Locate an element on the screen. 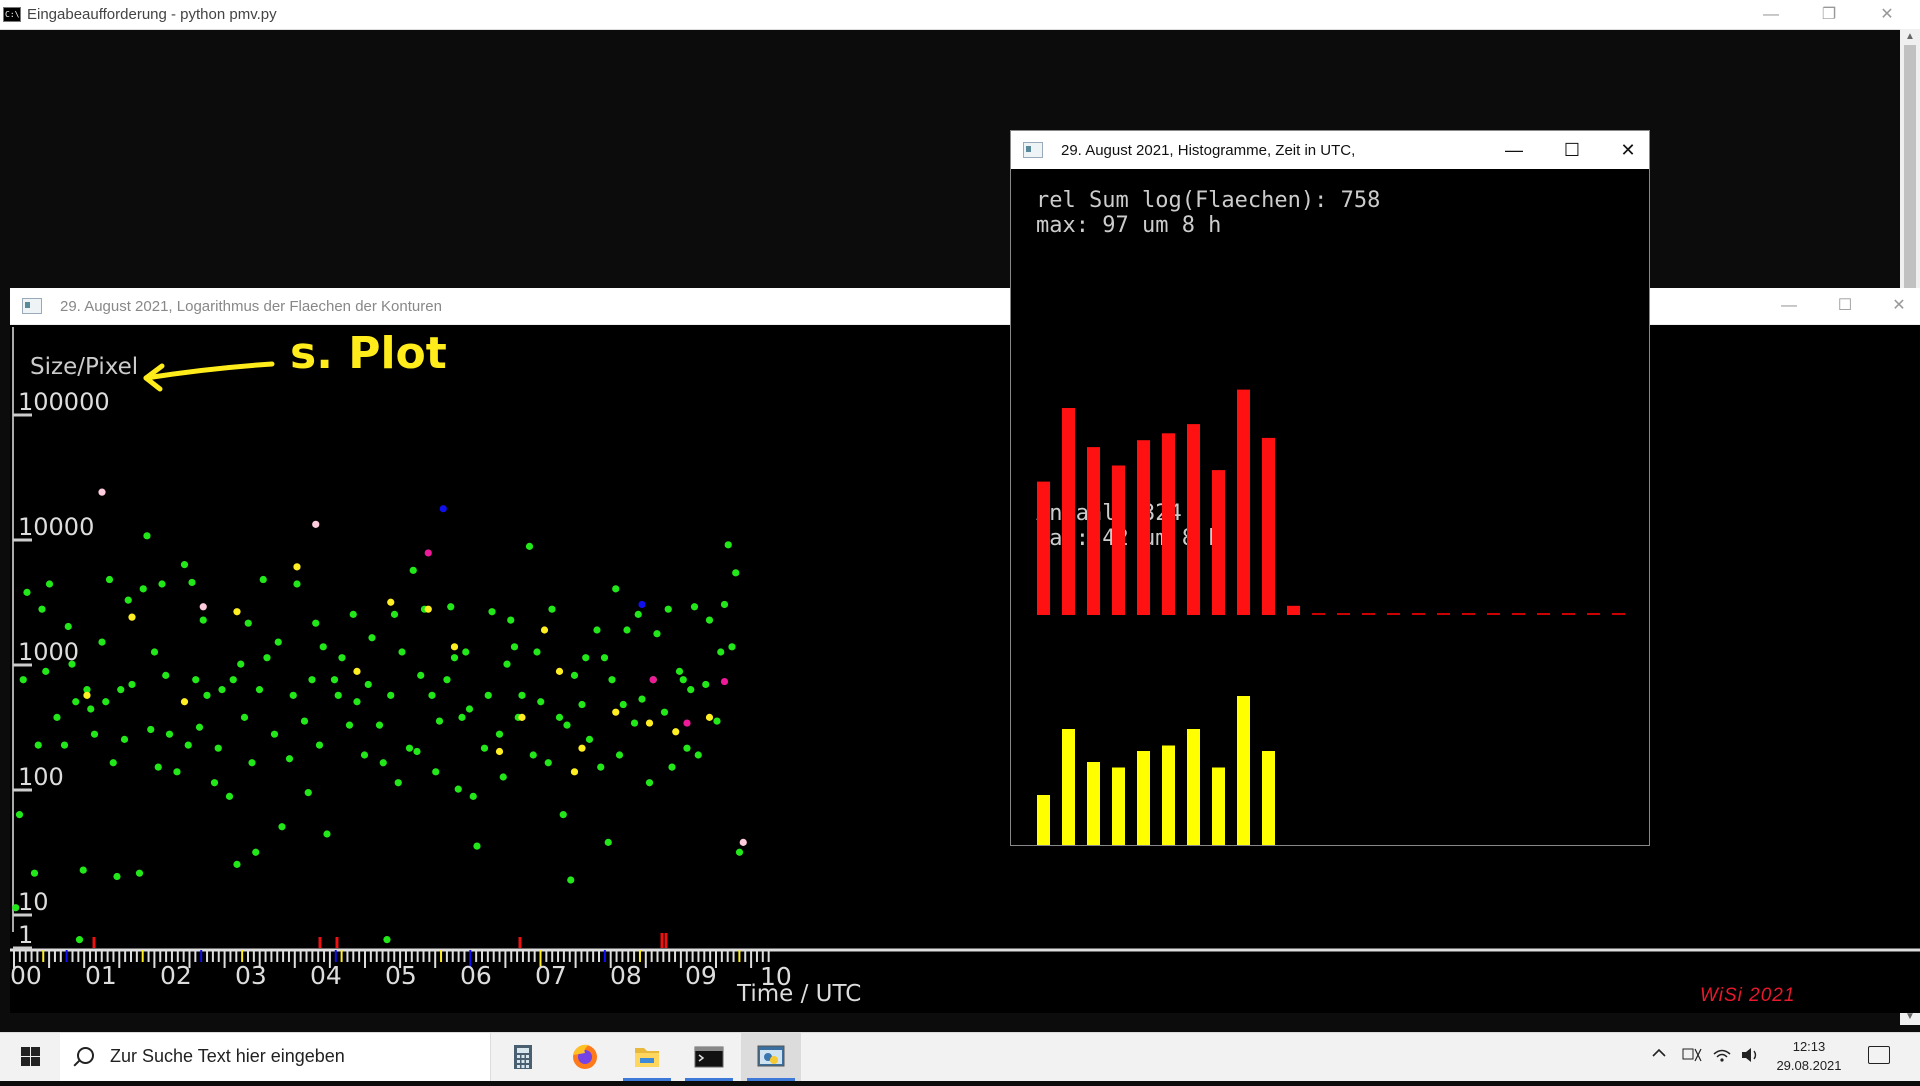 The image size is (1920, 1086). console-minimize-button: — is located at coordinates (1771, 14).